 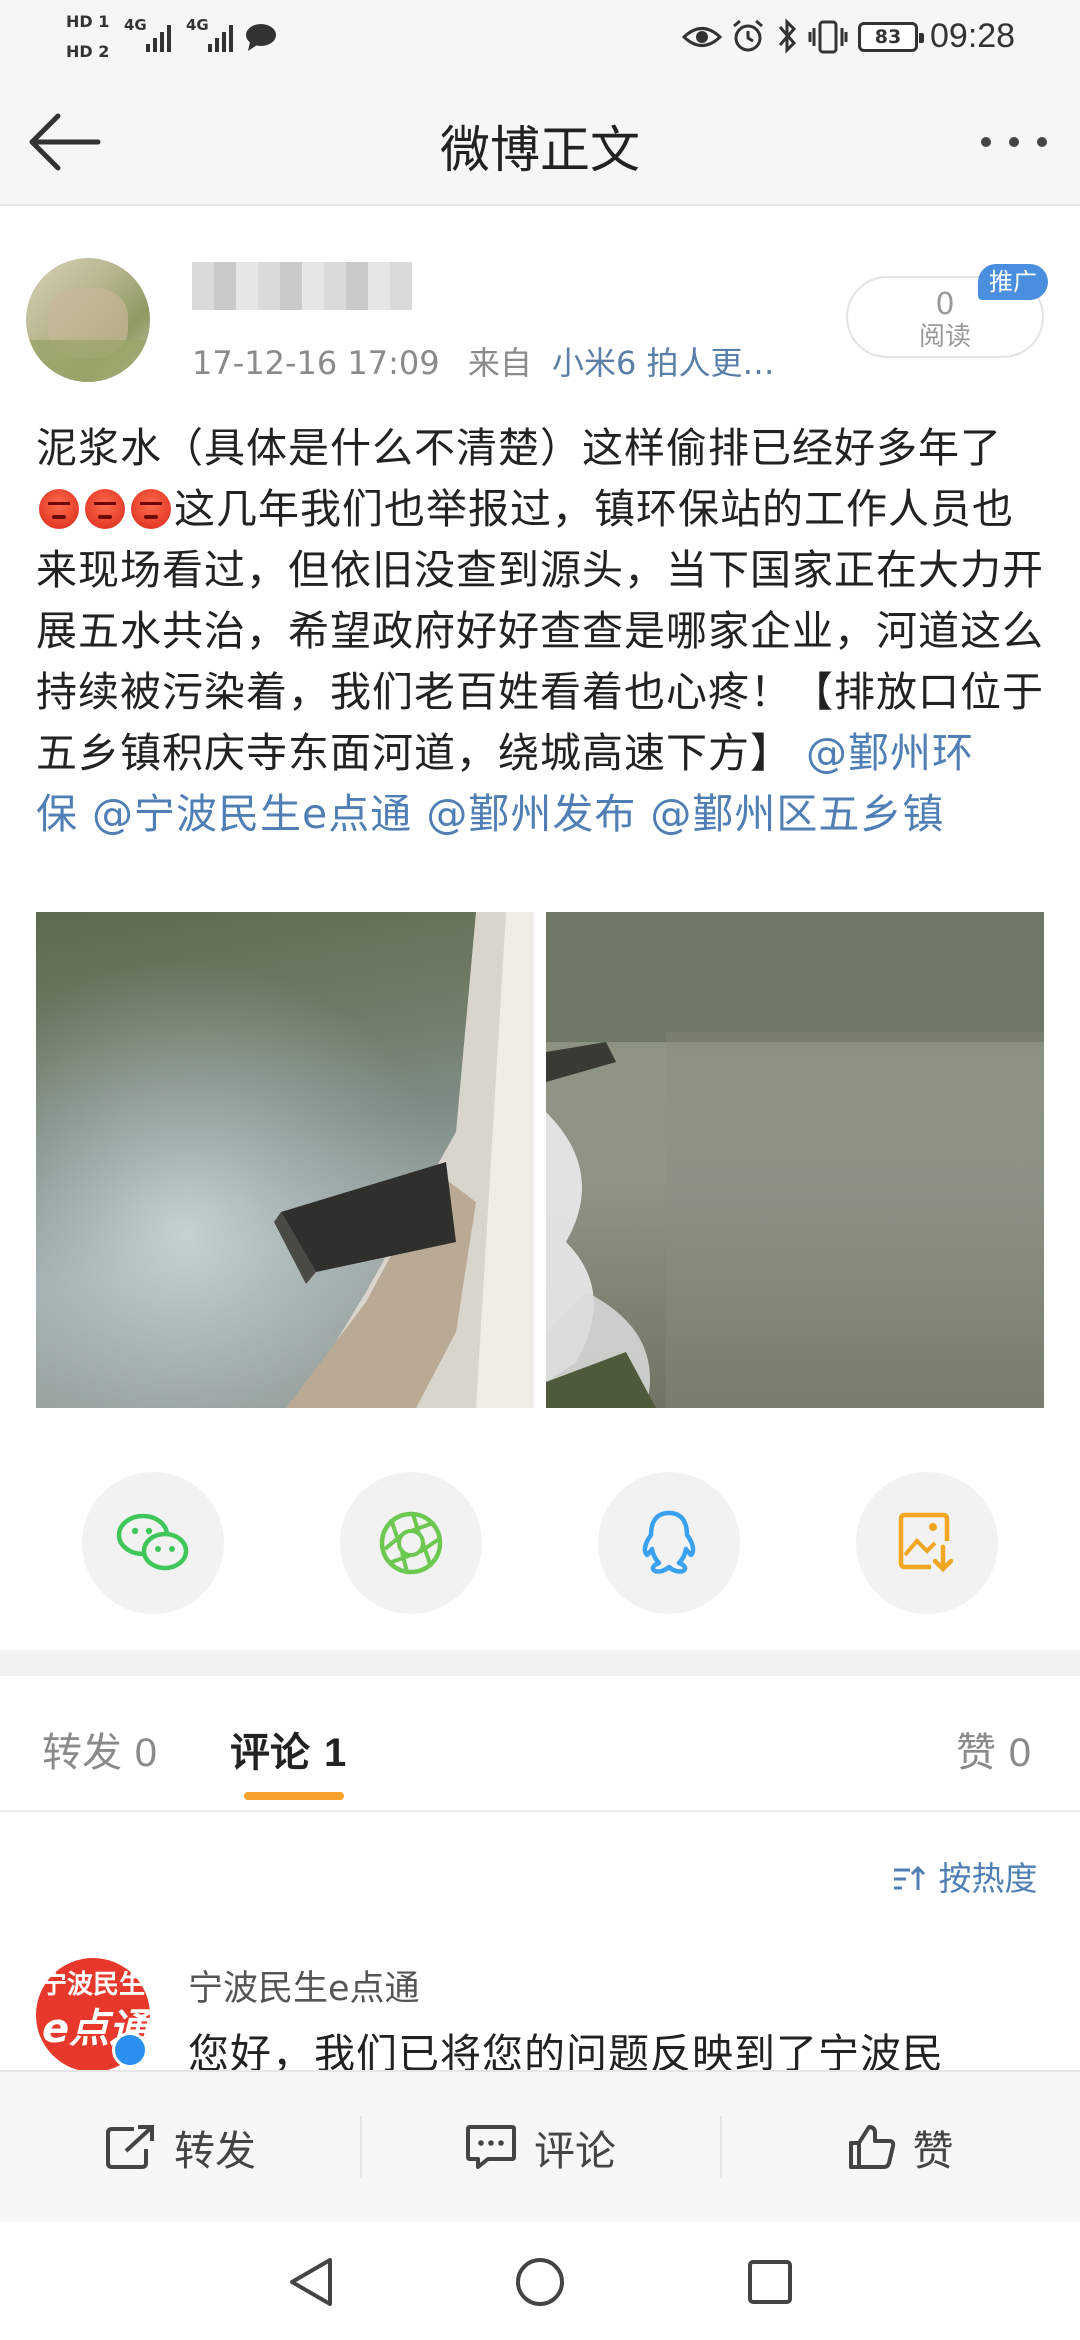 I want to click on nav-recents-icon, so click(x=770, y=2282).